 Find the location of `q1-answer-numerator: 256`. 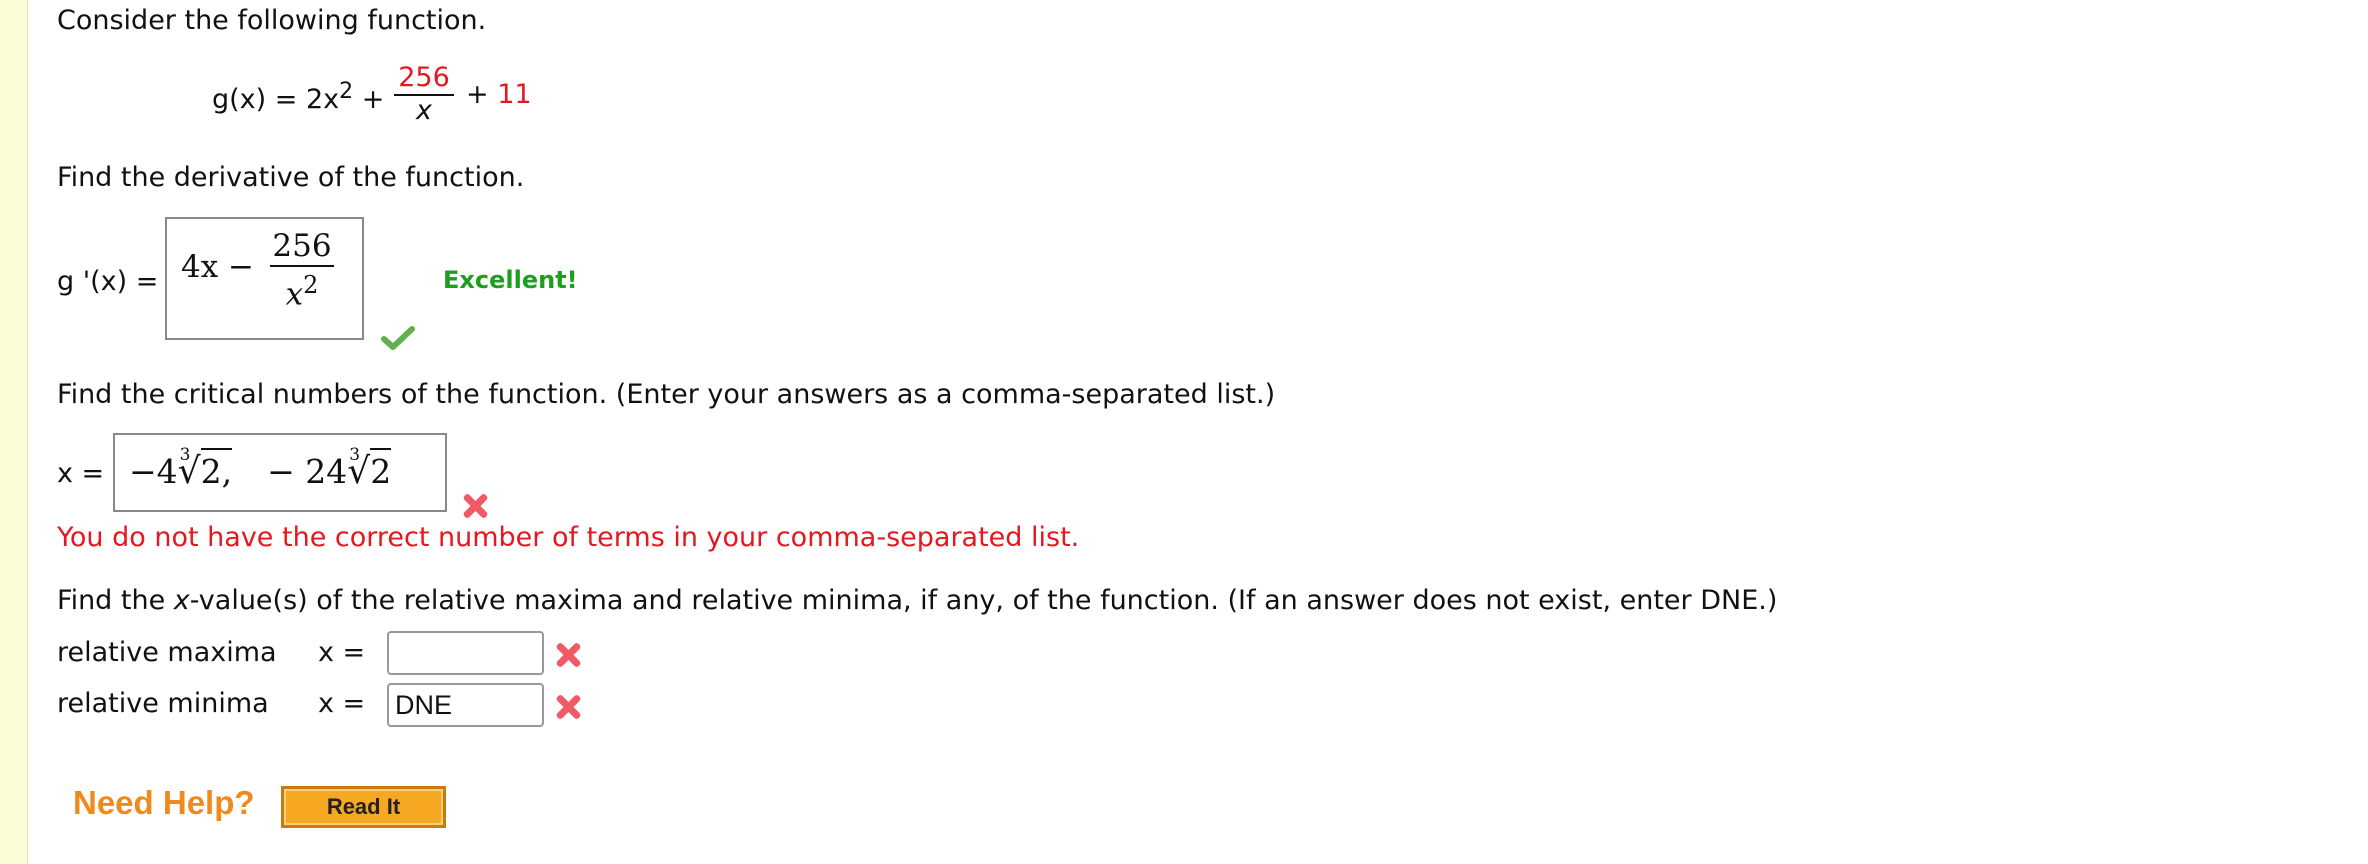

q1-answer-numerator: 256 is located at coordinates (302, 246).